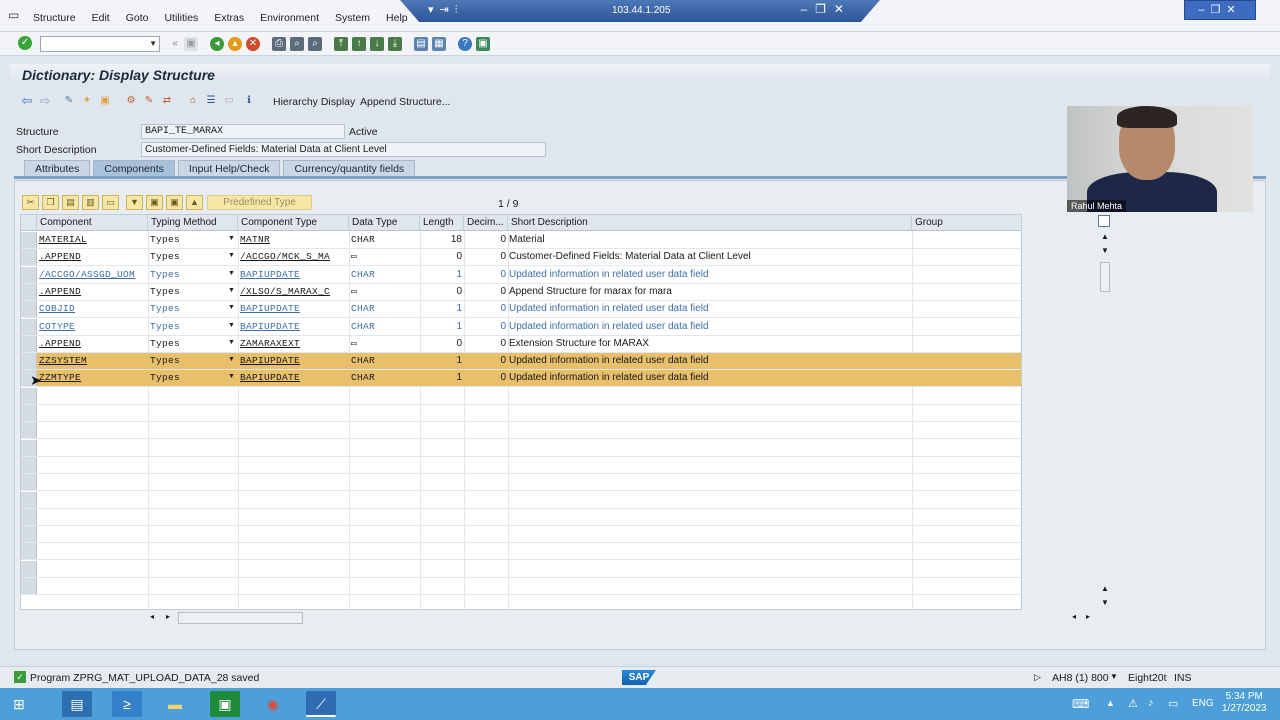 This screenshot has height=720, width=1280. Describe the element at coordinates (1074, 616) in the screenshot. I see `scroll-left-end-icon: ◂` at that location.